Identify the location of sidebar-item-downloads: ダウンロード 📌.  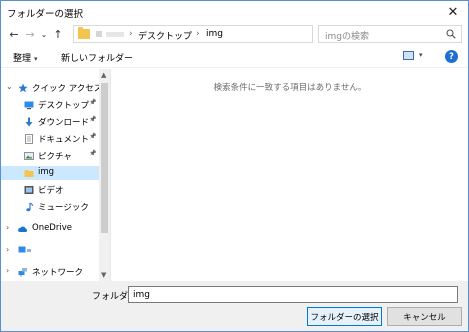
(50, 122).